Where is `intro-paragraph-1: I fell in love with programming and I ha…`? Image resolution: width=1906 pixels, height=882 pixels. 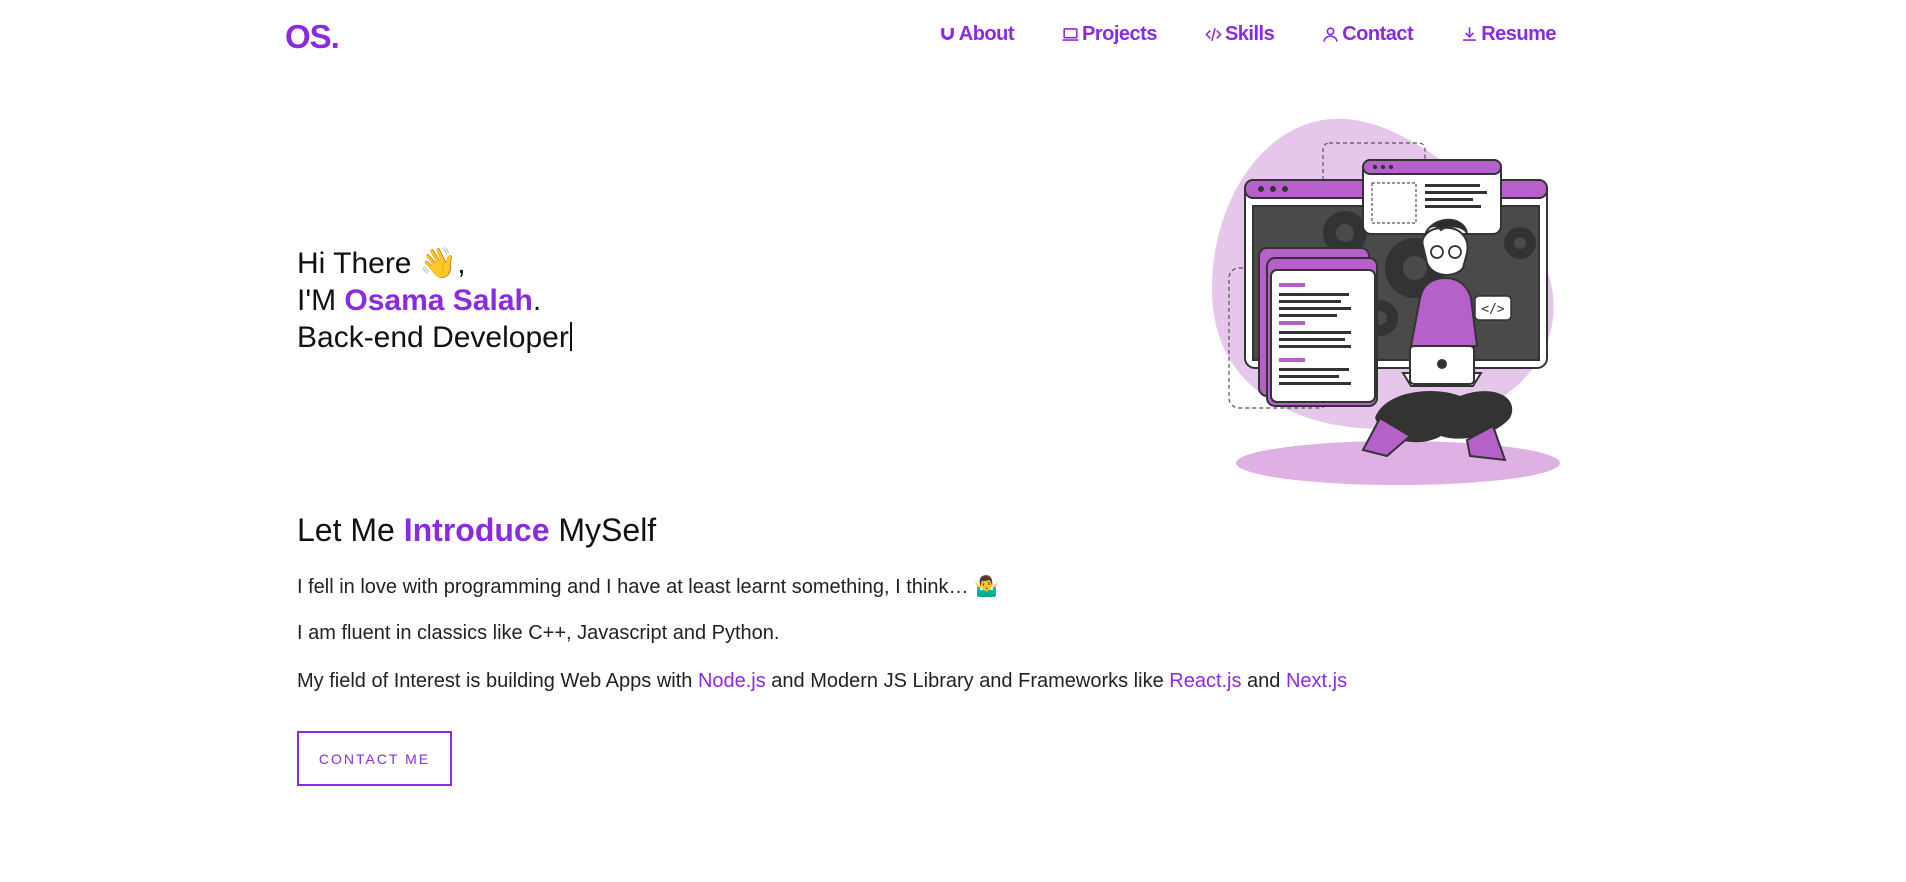
intro-paragraph-1: I fell in love with programming and I ha… is located at coordinates (648, 587).